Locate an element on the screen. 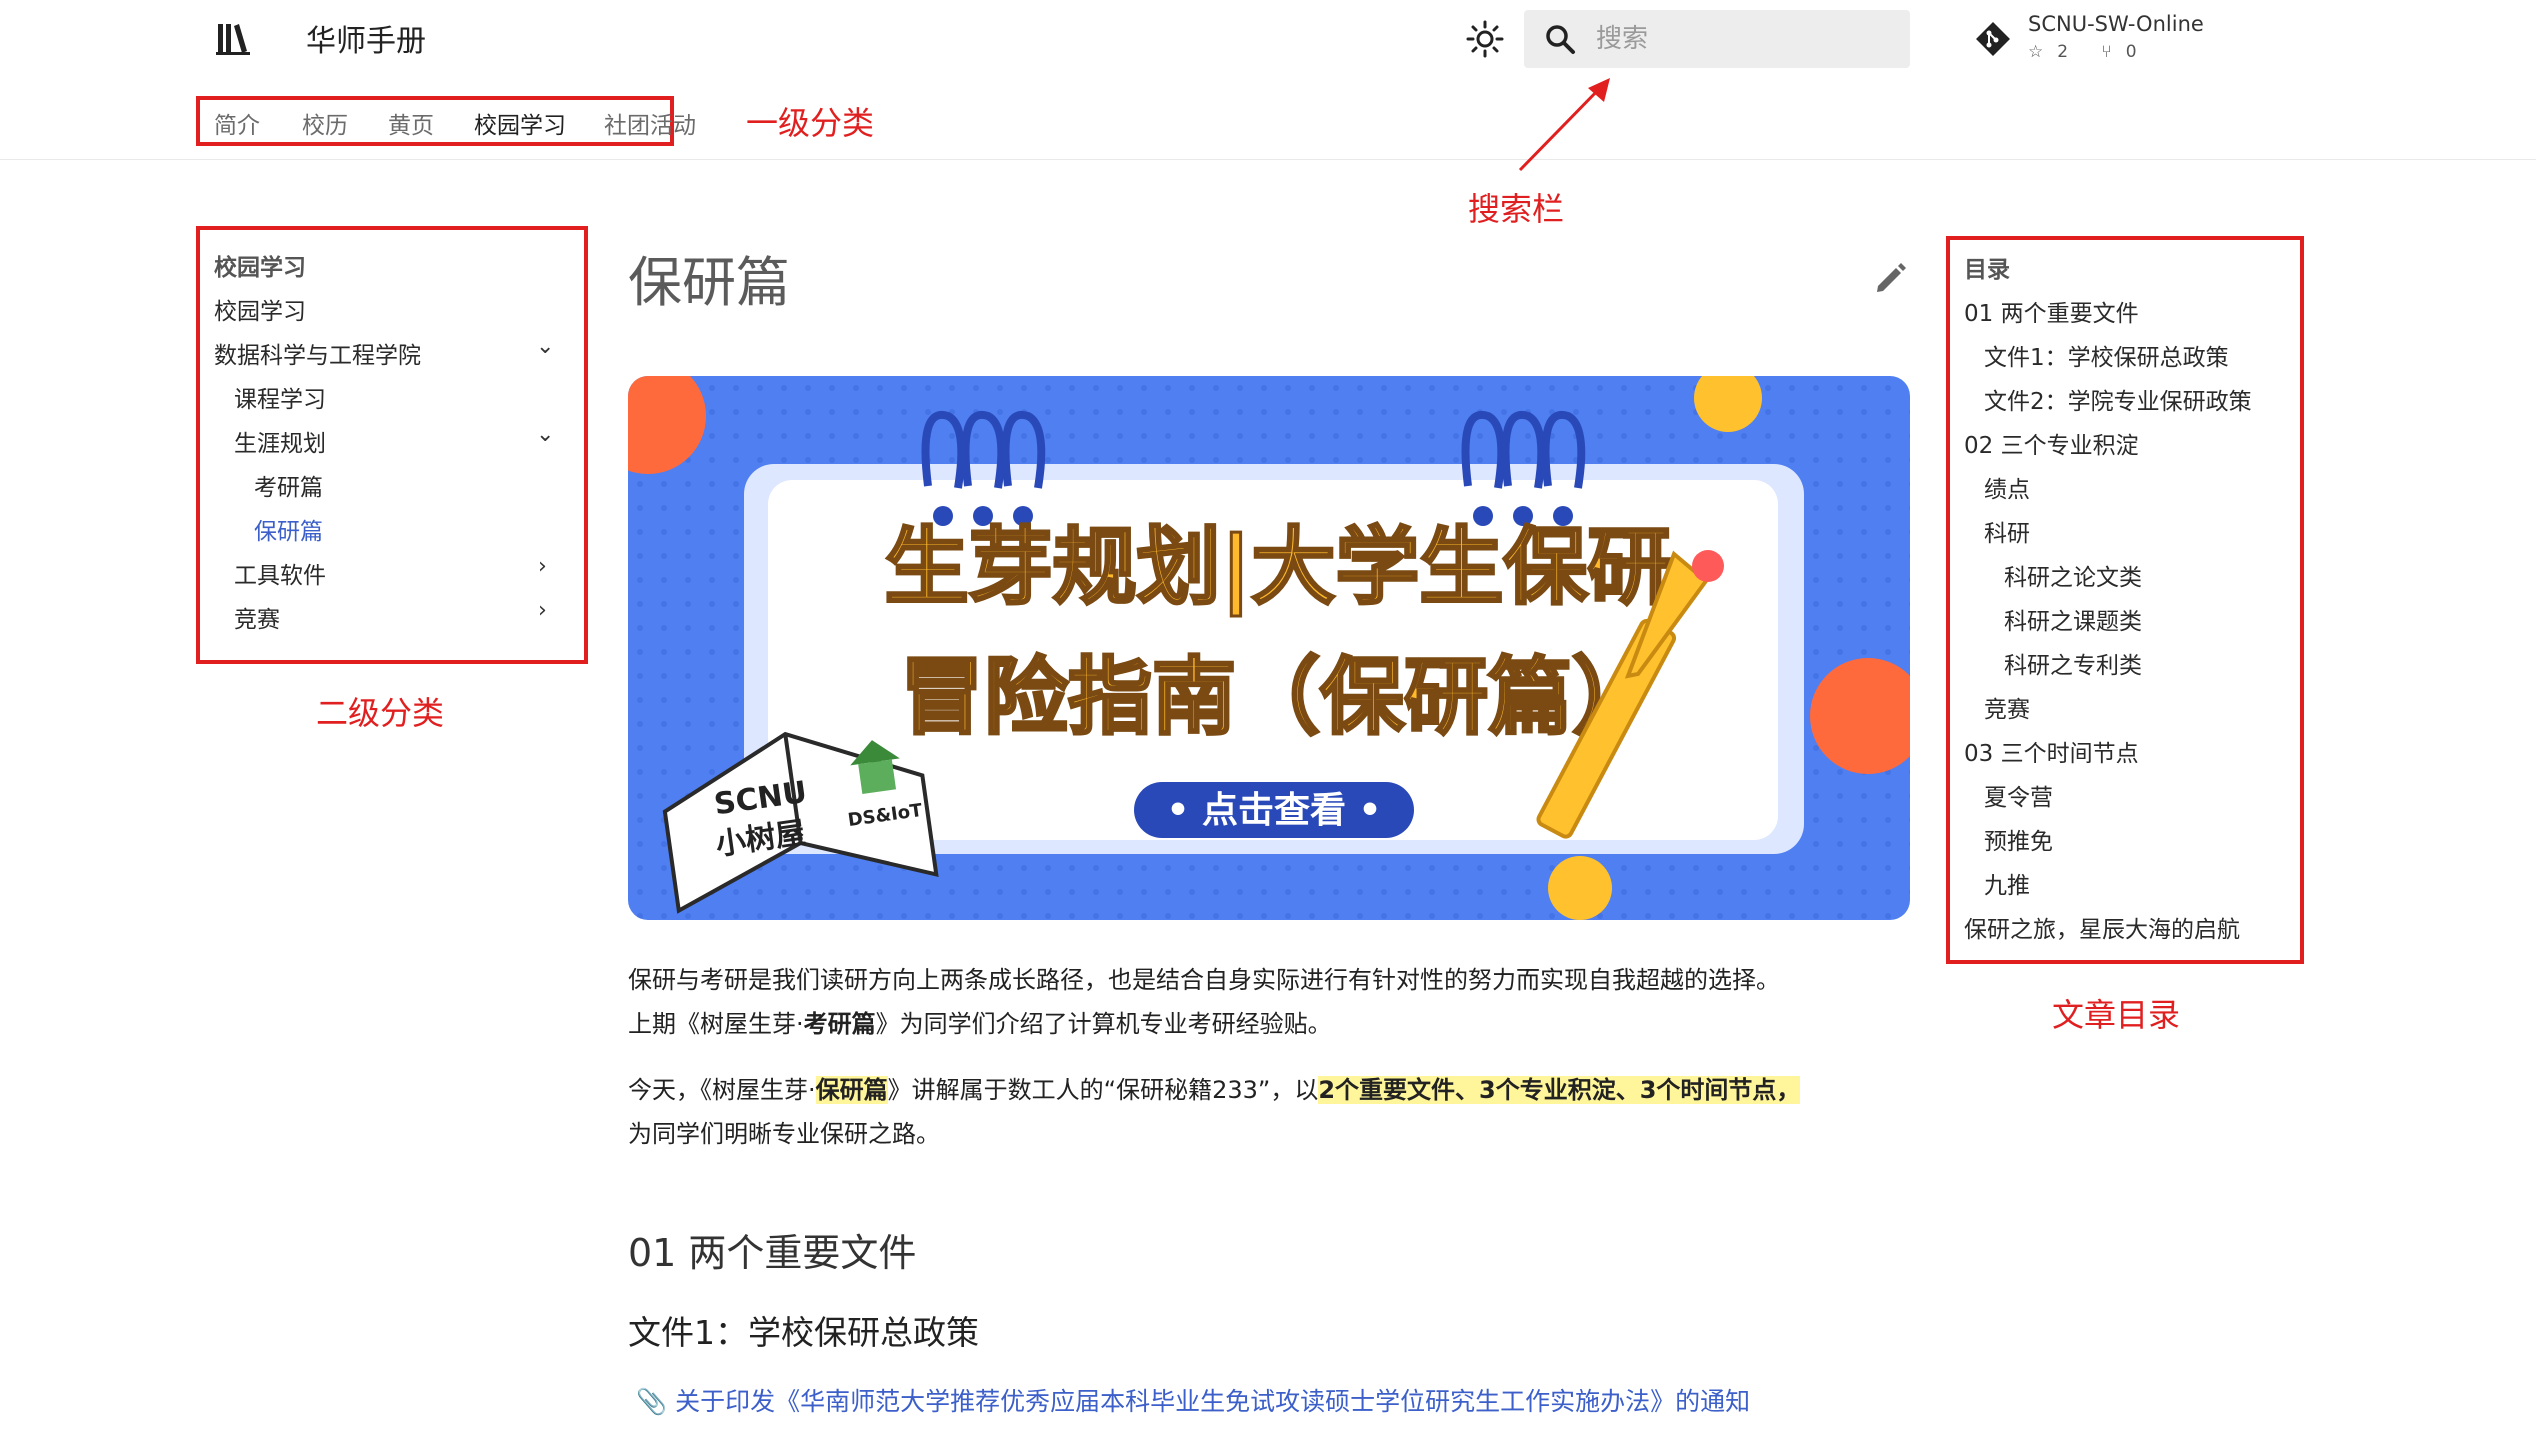  star-icon: ☆ is located at coordinates (2036, 52).